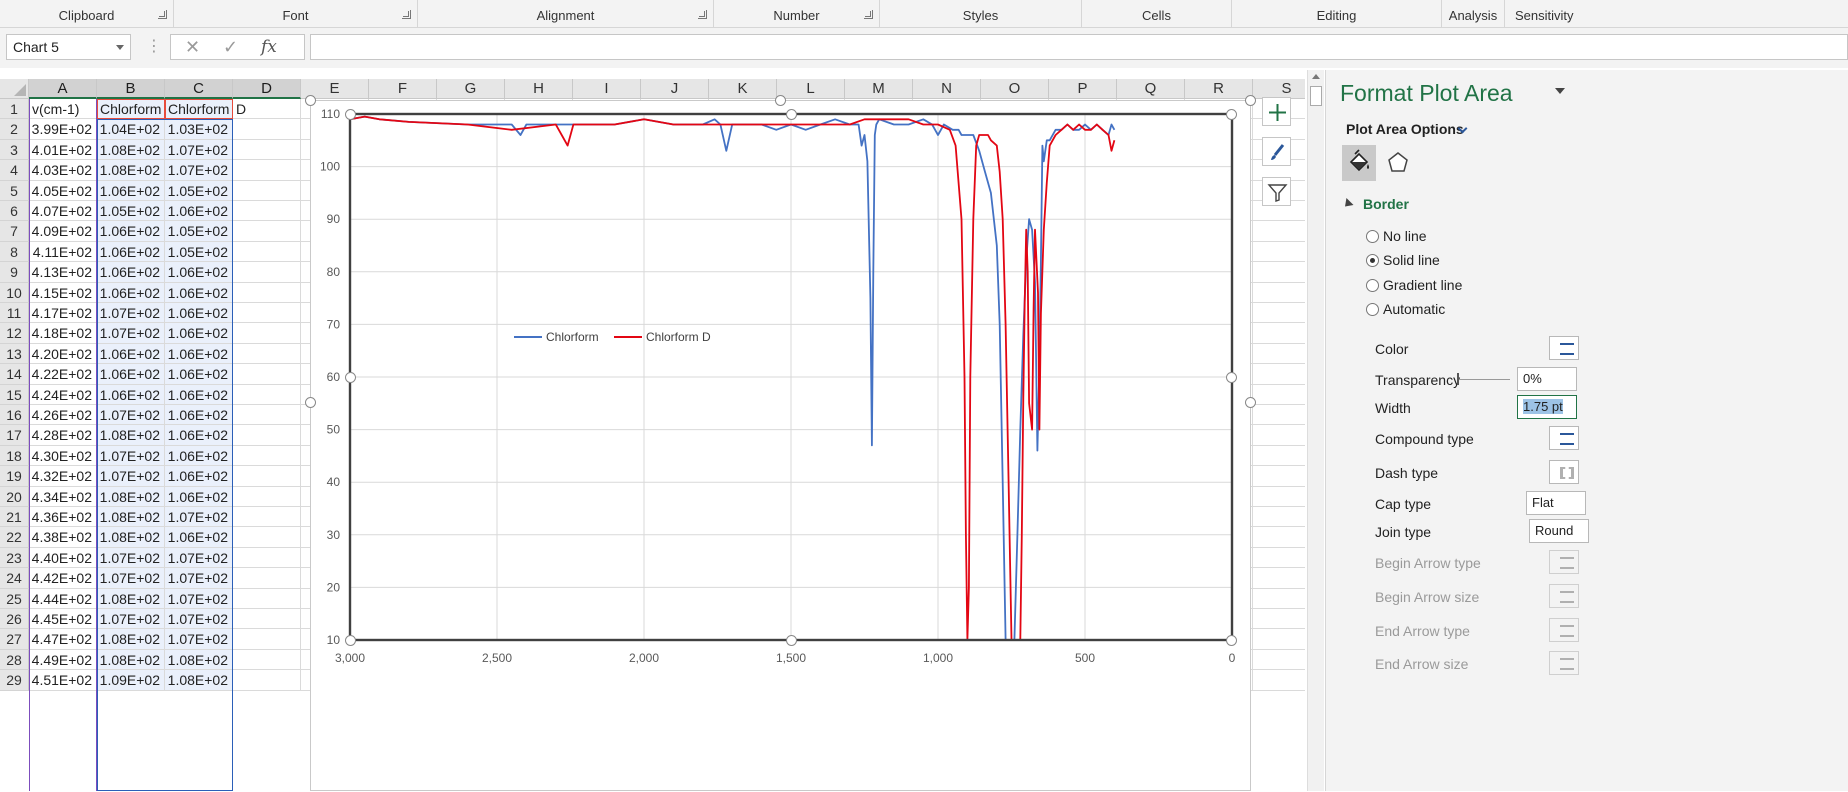  I want to click on plot-resize-handle-br, so click(1231, 640).